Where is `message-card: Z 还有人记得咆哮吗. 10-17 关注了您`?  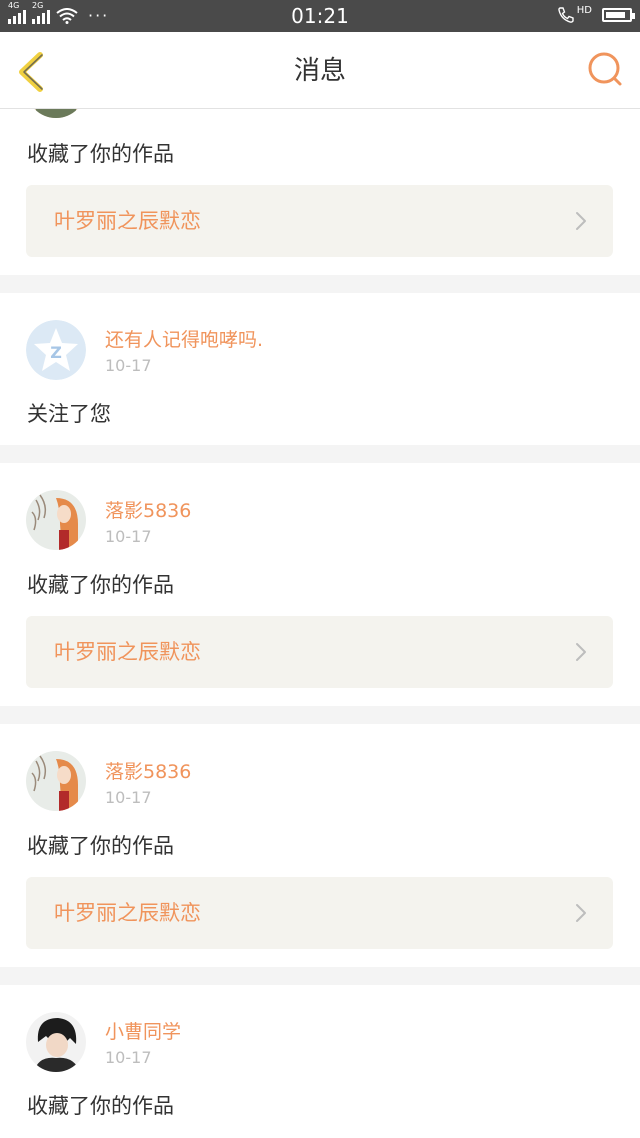
message-card: Z 还有人记得咆哮吗. 10-17 关注了您 is located at coordinates (320, 369).